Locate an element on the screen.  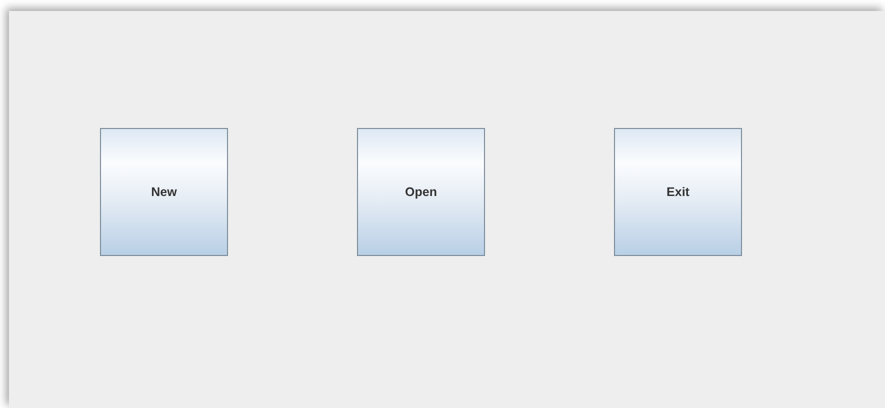
menu-button: Open is located at coordinates (421, 192).